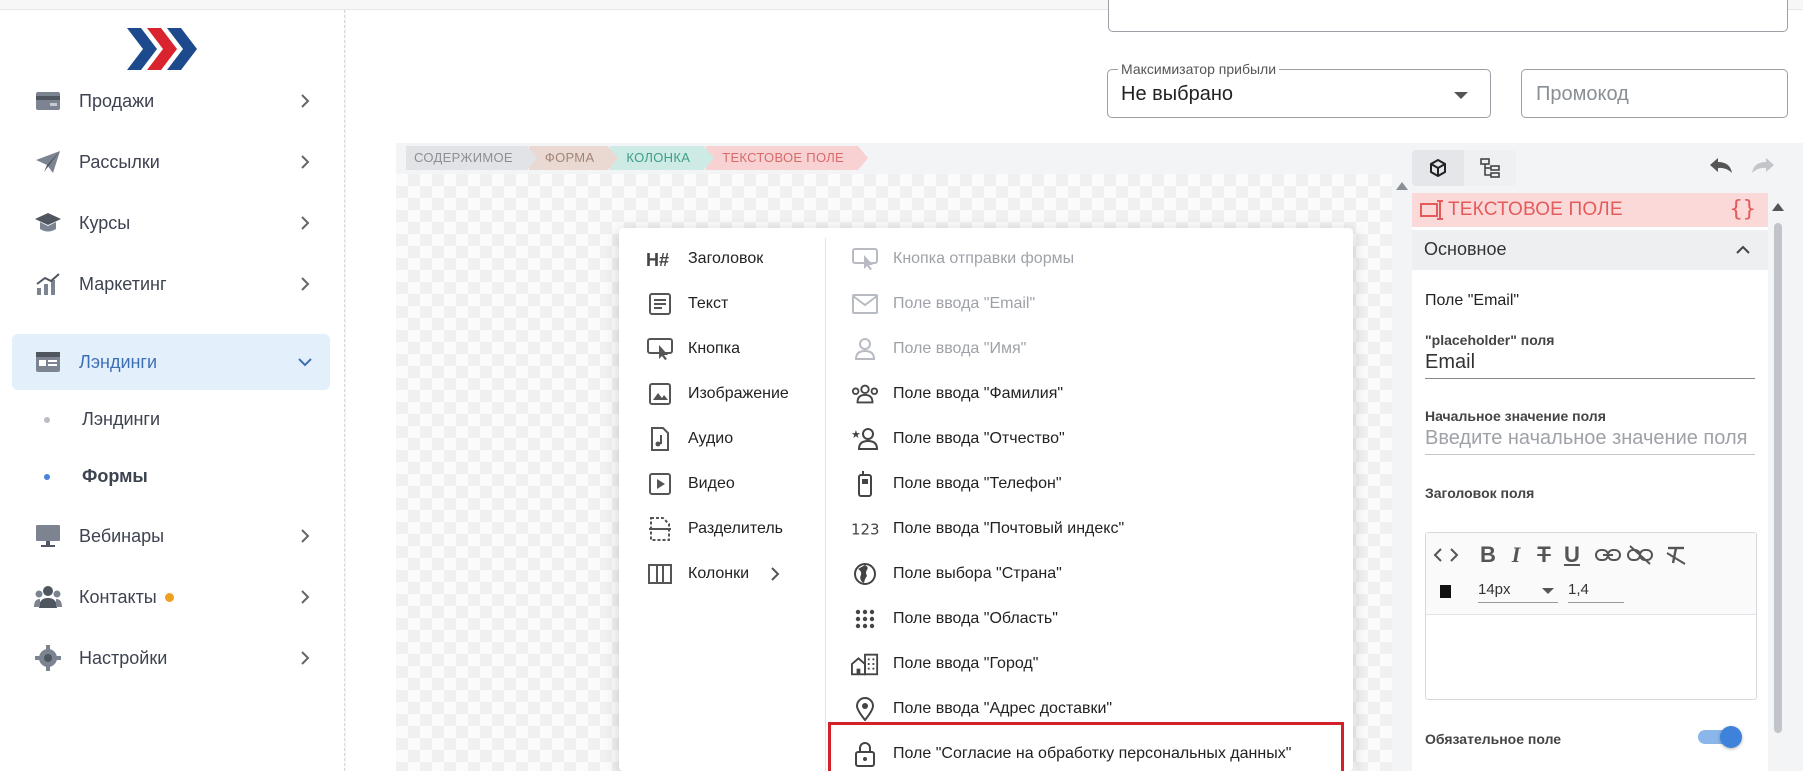 The height and width of the screenshot is (771, 1803). I want to click on menu-item-label: Текст, so click(708, 303).